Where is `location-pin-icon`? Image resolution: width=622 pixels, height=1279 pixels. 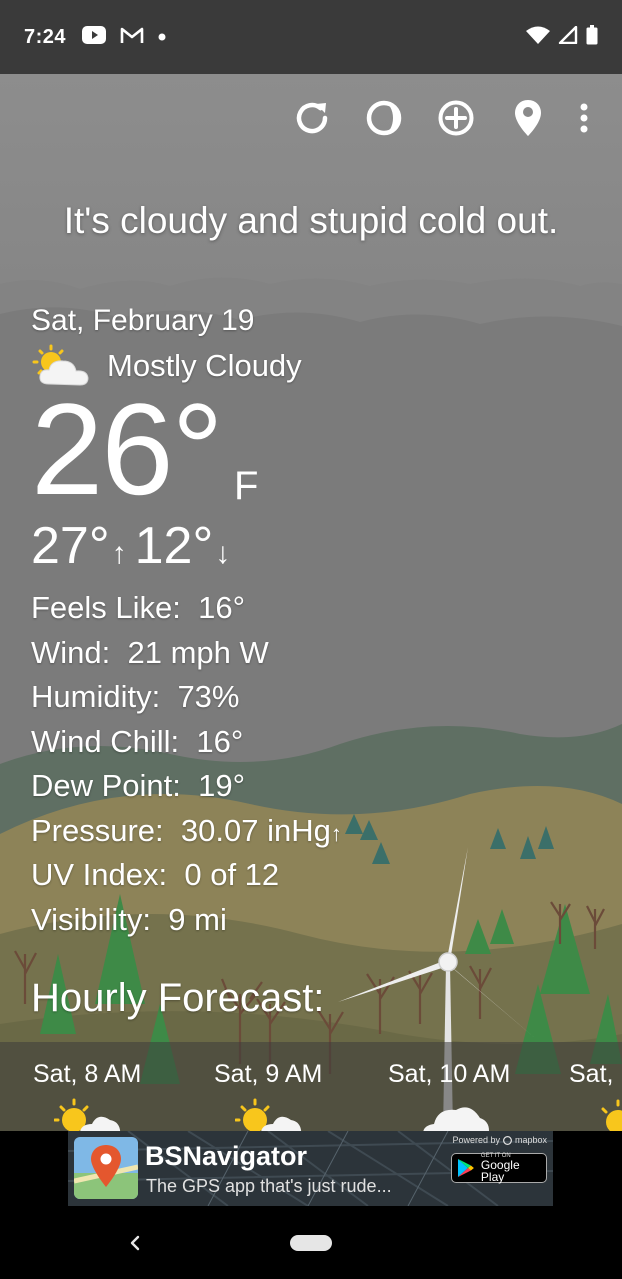 location-pin-icon is located at coordinates (528, 118).